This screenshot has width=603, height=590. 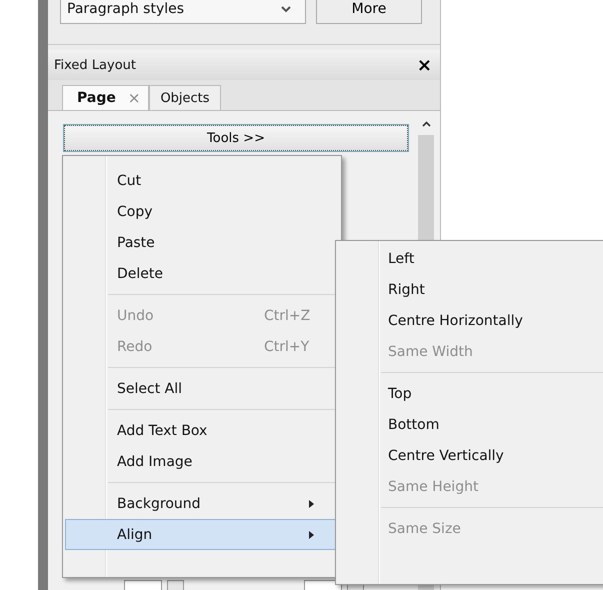 I want to click on shortcut-label: Ctrl+Z, so click(x=288, y=316).